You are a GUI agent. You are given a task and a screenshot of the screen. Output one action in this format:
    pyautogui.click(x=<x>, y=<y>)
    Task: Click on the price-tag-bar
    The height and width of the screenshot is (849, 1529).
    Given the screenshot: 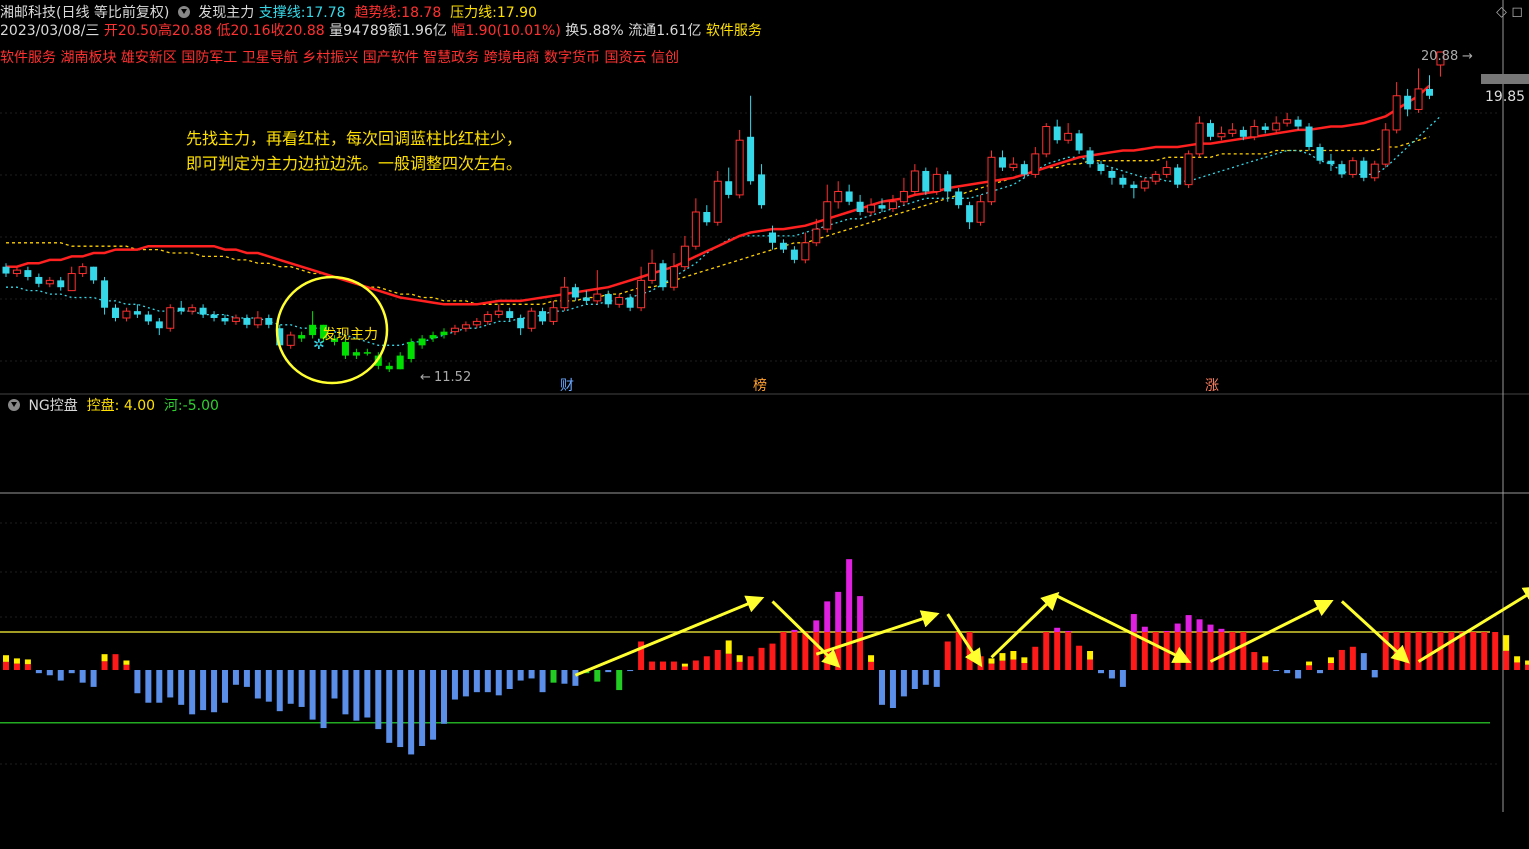 What is the action you would take?
    pyautogui.click(x=1505, y=79)
    